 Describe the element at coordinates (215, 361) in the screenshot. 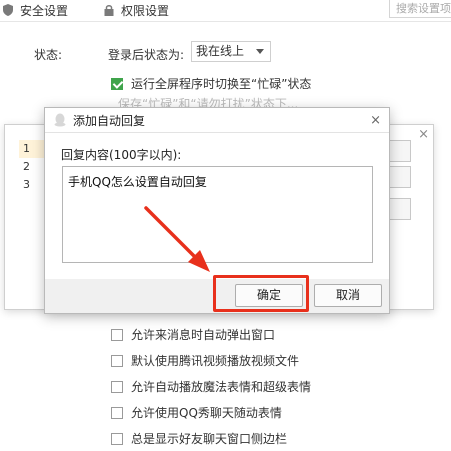

I see `tencent-video-label: 默认使用腾讯视频播放视频文件` at that location.